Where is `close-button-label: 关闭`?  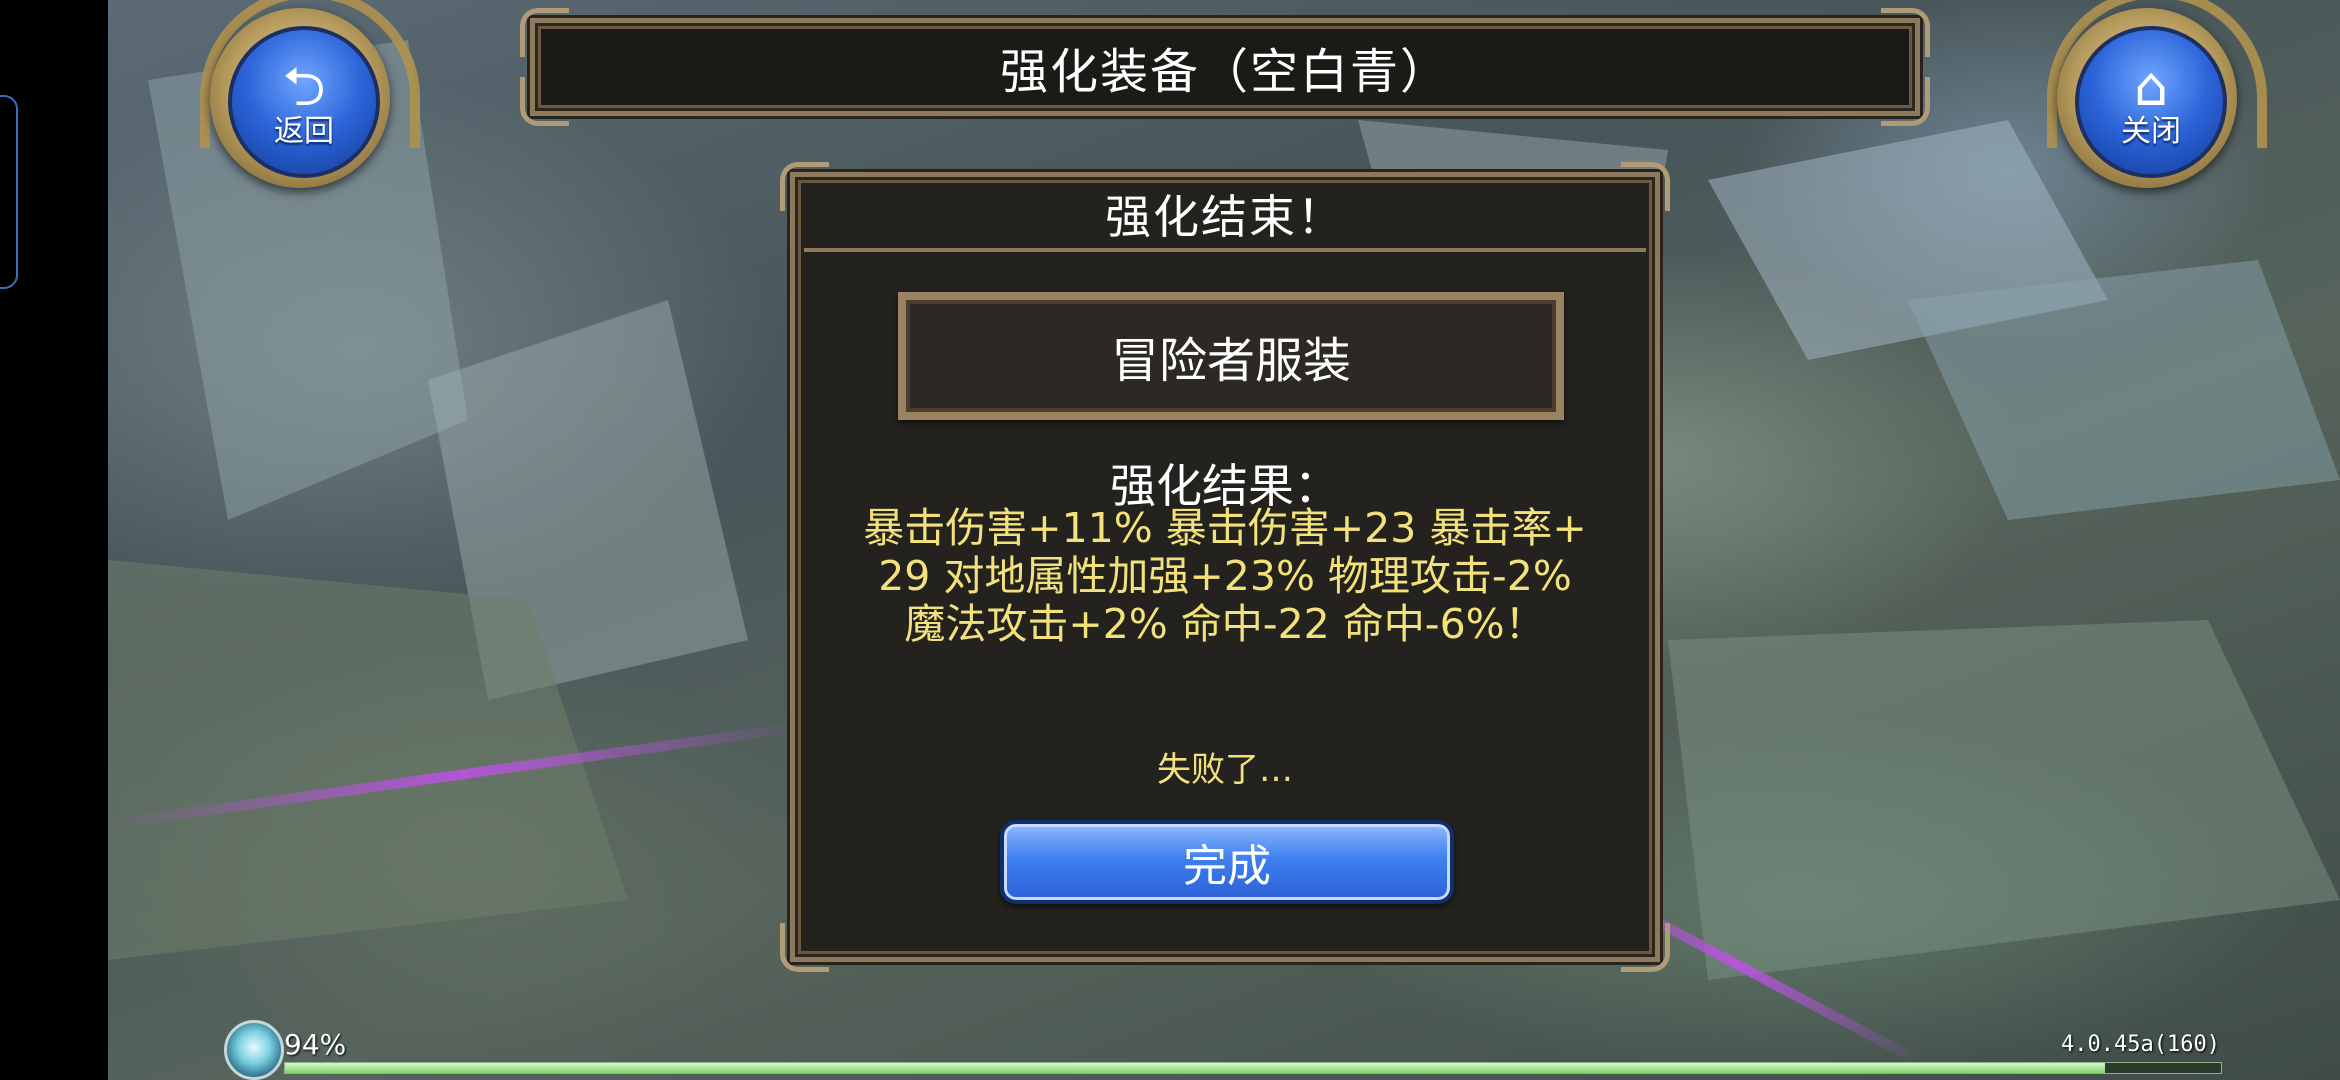
close-button-label: 关闭 is located at coordinates (2151, 131).